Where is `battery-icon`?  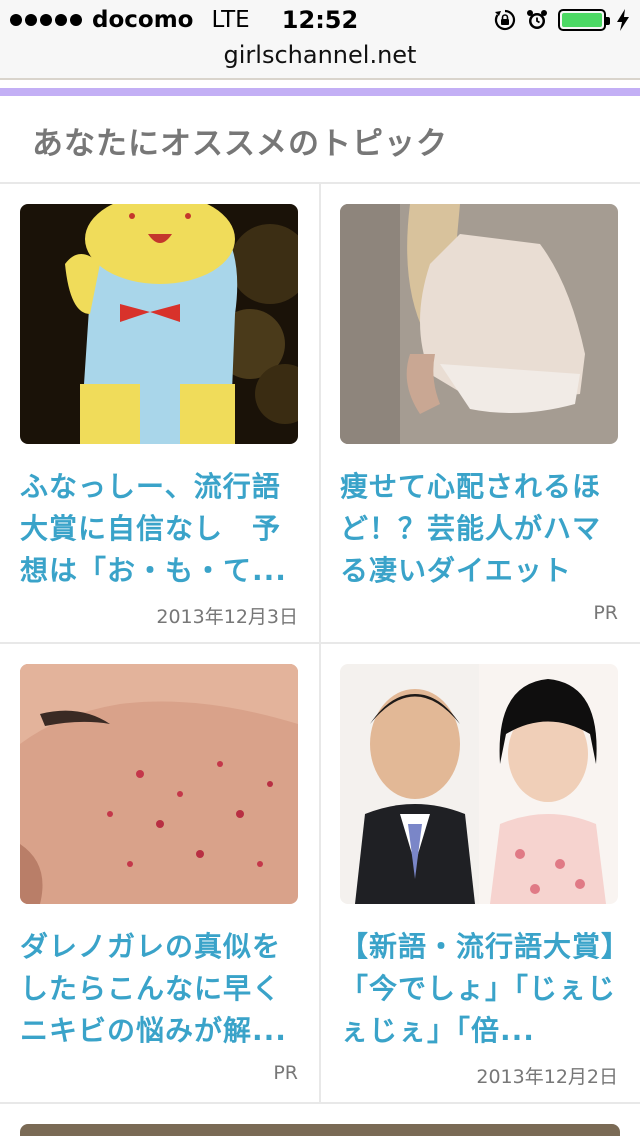 battery-icon is located at coordinates (584, 20).